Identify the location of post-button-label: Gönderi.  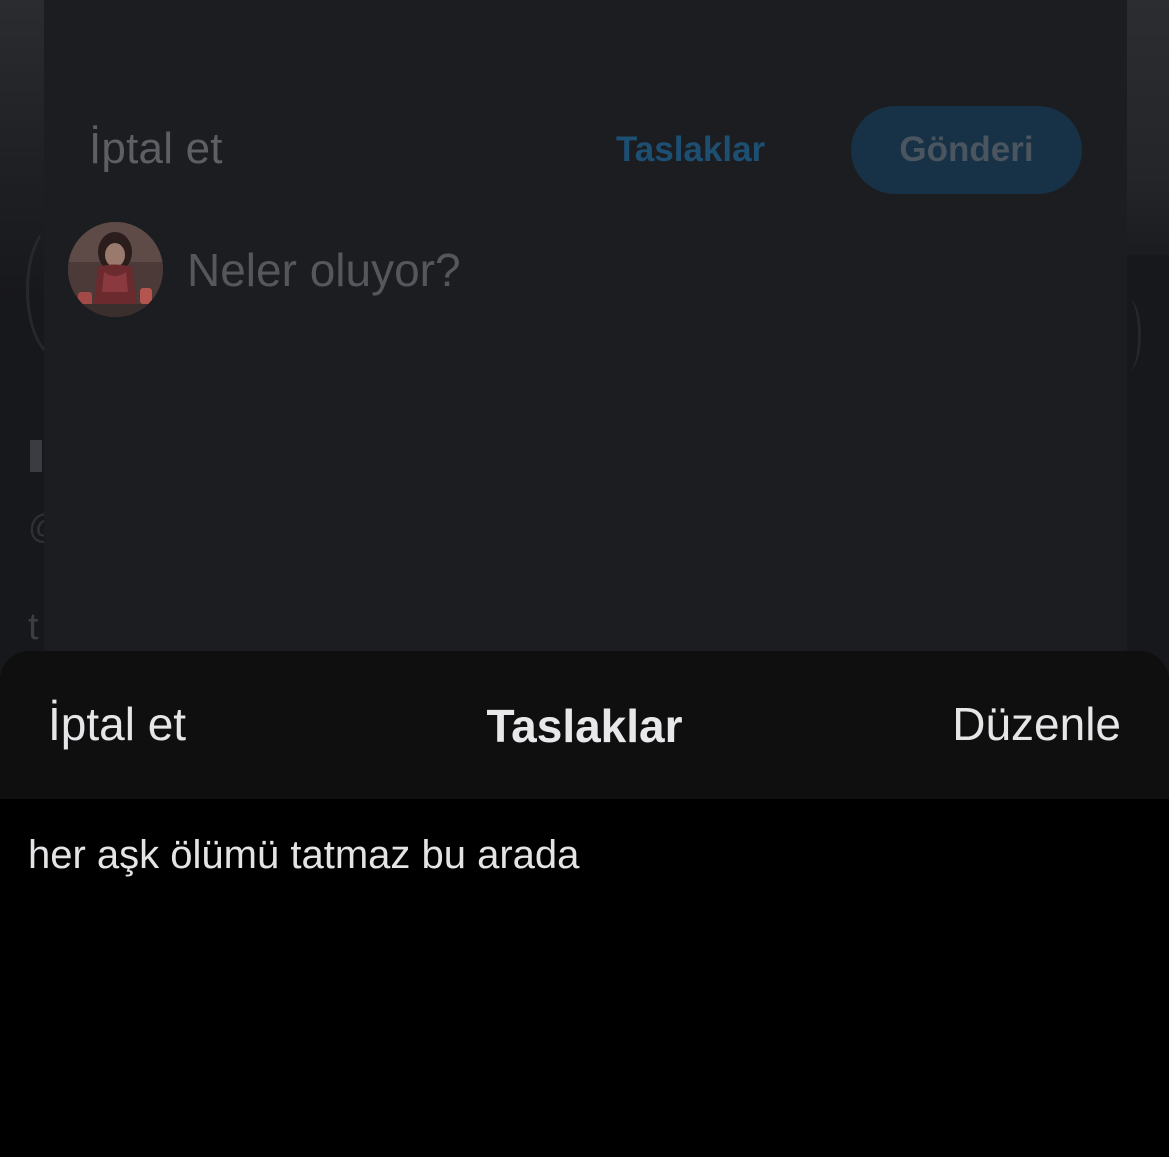
(966, 149).